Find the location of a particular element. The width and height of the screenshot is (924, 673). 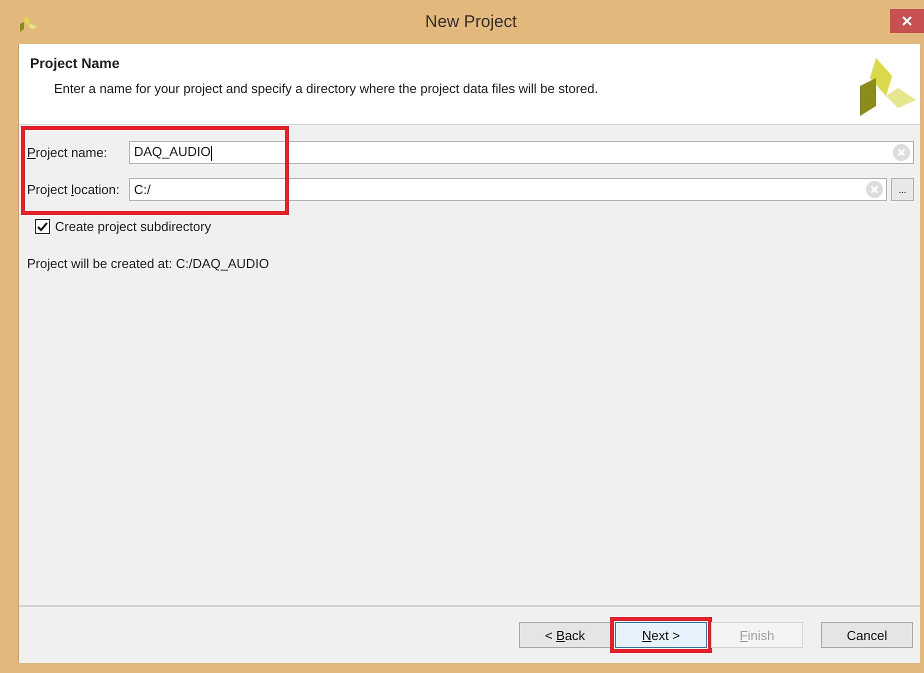

close-icon is located at coordinates (907, 21).